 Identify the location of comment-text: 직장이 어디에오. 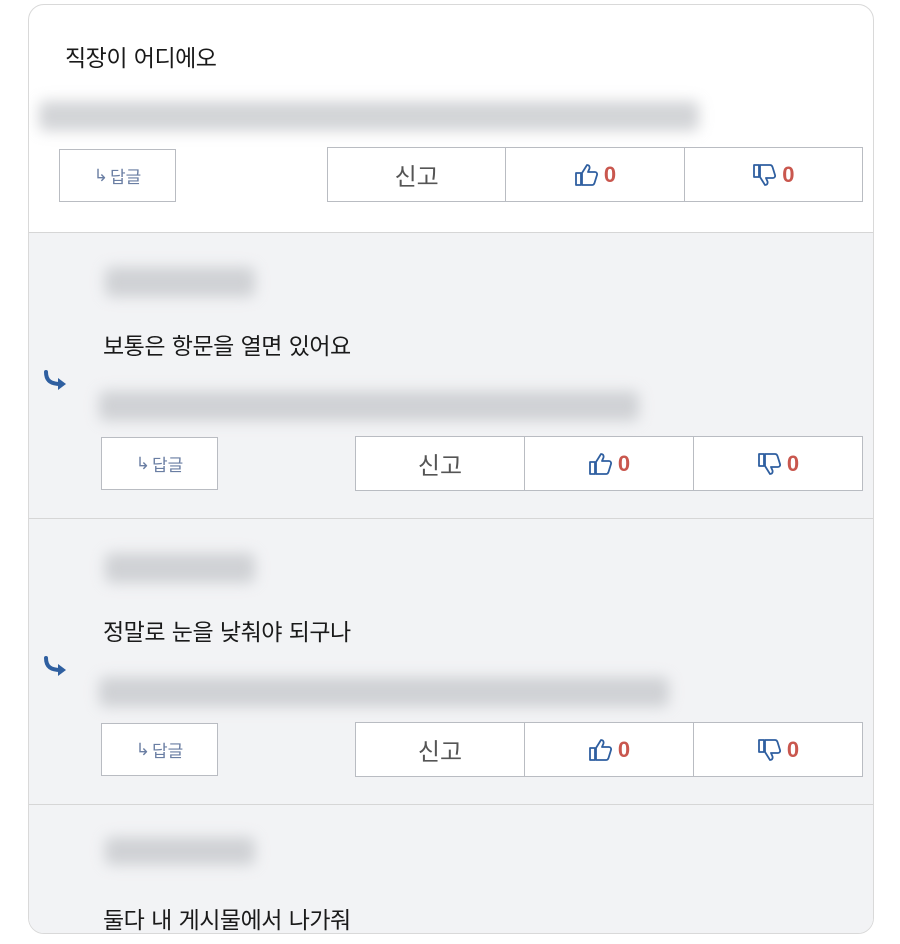
(141, 59).